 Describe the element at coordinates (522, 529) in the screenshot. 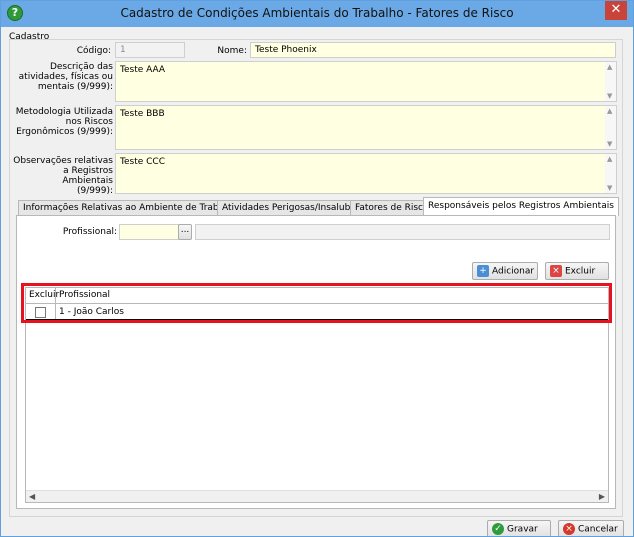

I see `gravar-label: Gravar` at that location.